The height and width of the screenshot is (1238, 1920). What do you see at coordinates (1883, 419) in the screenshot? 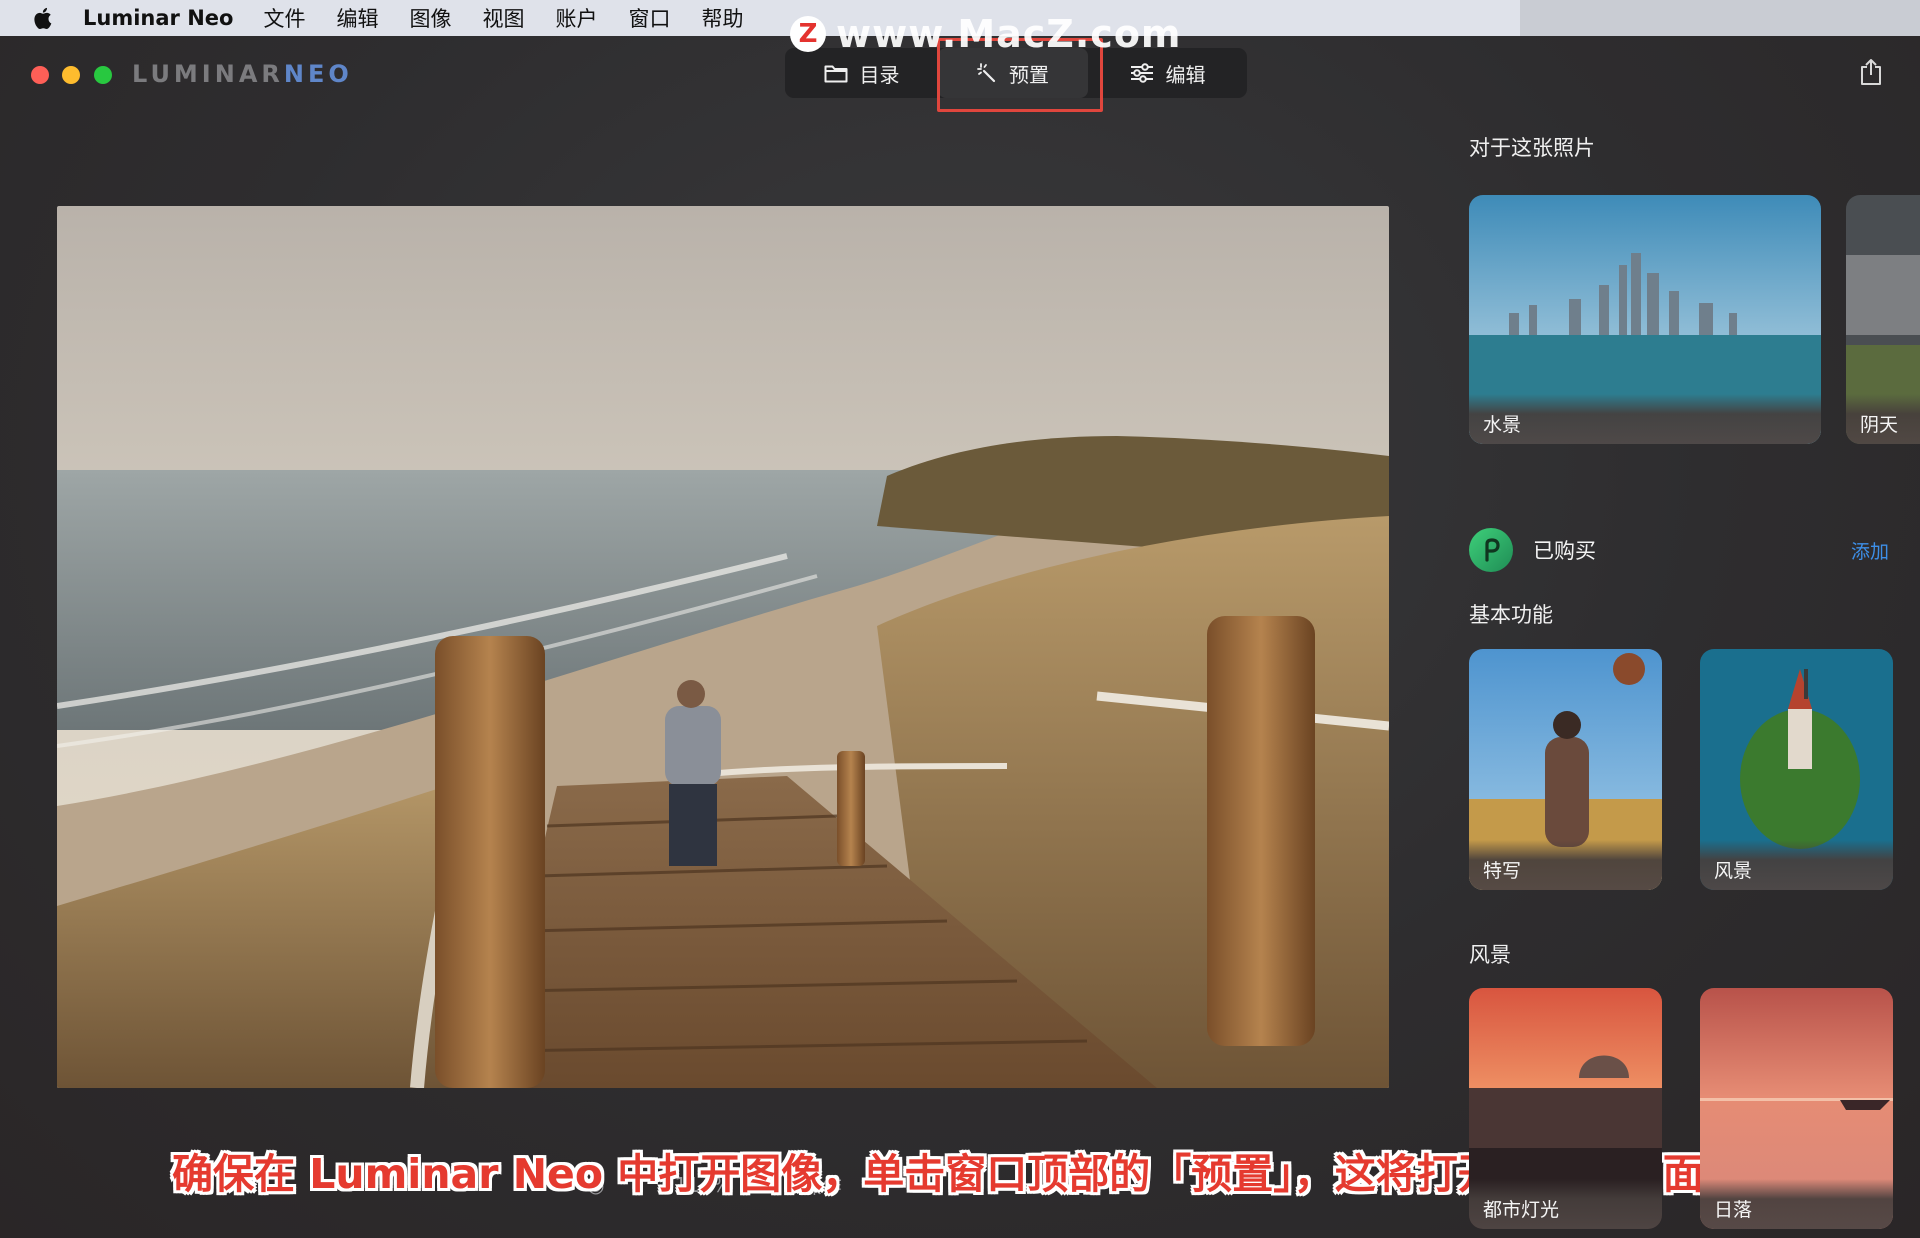
I see `preset-card-label: 阴天` at bounding box center [1883, 419].